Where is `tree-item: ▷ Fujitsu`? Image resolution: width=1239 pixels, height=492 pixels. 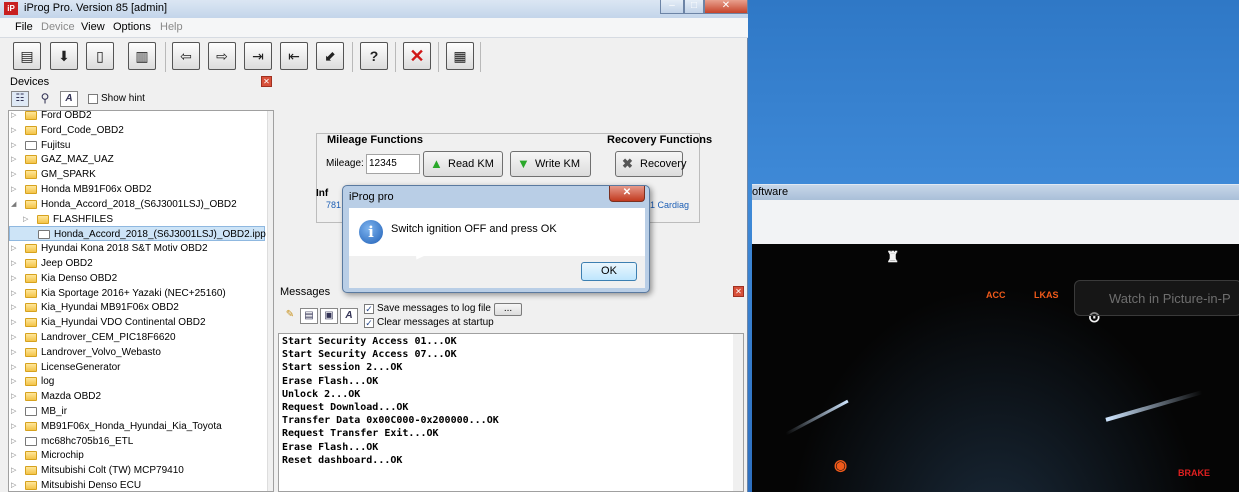
tree-item: ▷ Fujitsu is located at coordinates (137, 145).